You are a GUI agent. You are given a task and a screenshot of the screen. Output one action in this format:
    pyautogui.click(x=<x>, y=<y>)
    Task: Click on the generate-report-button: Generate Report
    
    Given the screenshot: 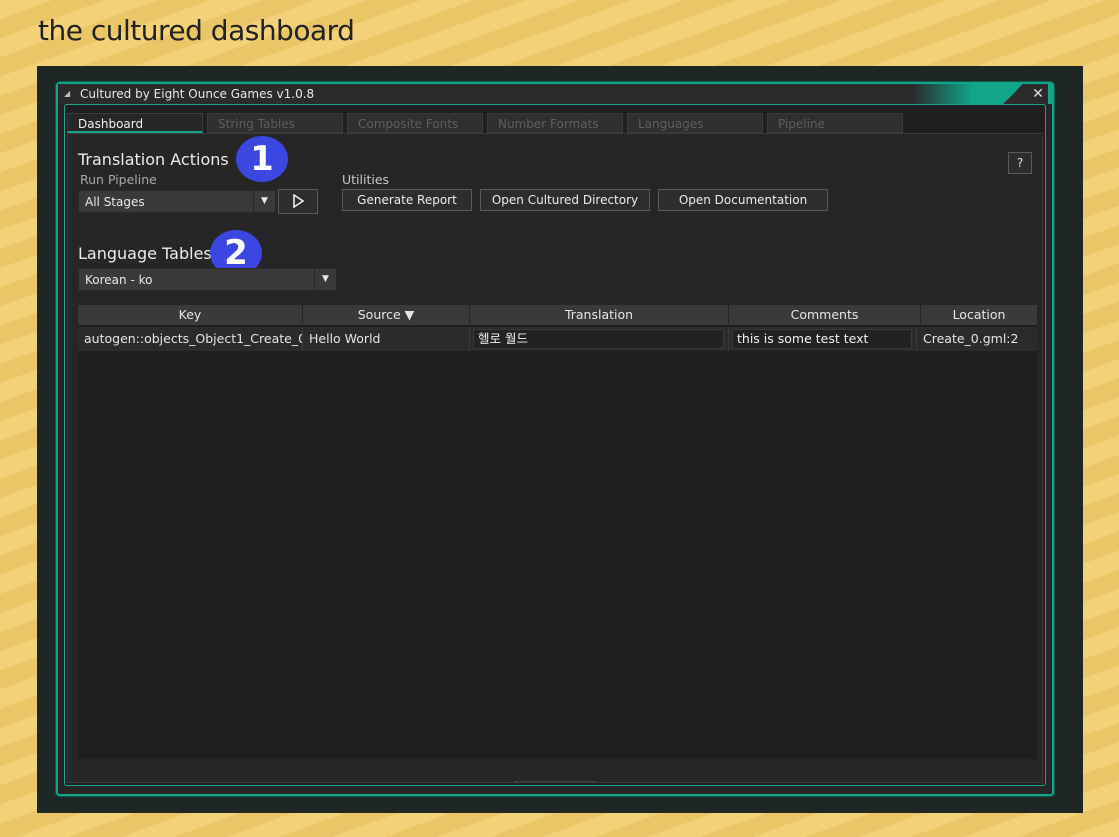 What is the action you would take?
    pyautogui.click(x=407, y=200)
    